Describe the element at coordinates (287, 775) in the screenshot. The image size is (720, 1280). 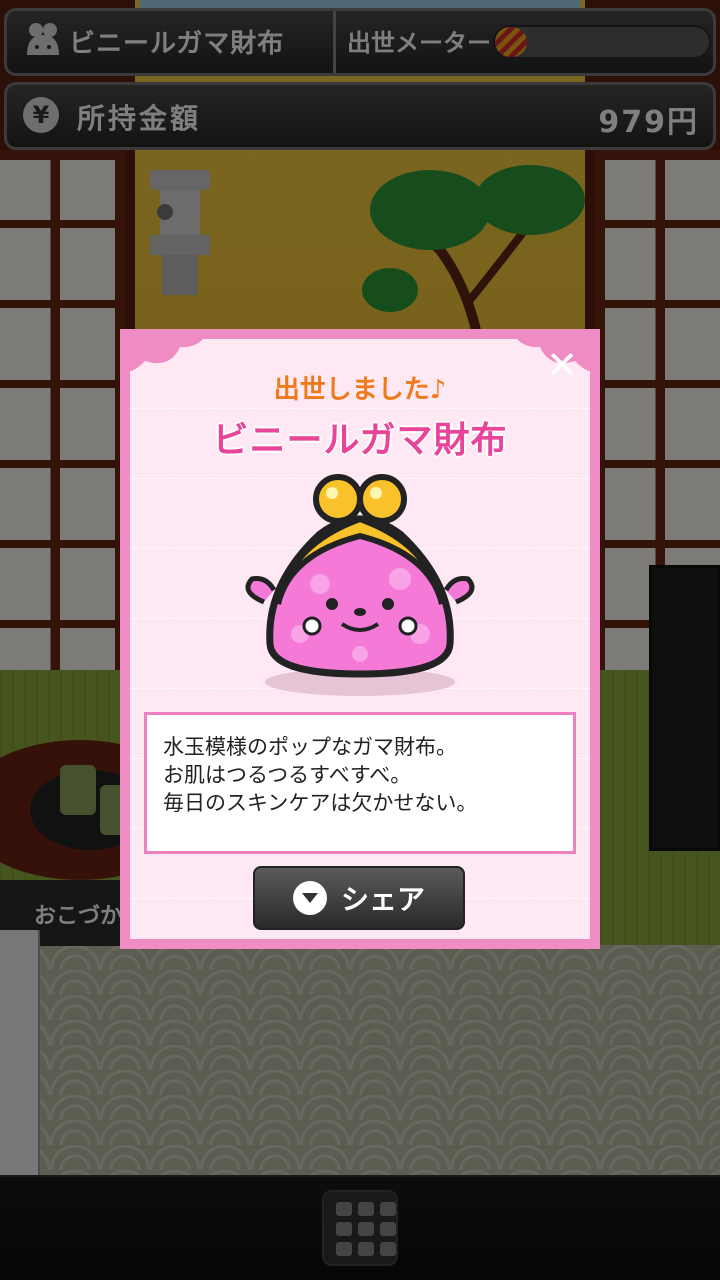
I see `description-line: お肌はつるつるすべすべ。` at that location.